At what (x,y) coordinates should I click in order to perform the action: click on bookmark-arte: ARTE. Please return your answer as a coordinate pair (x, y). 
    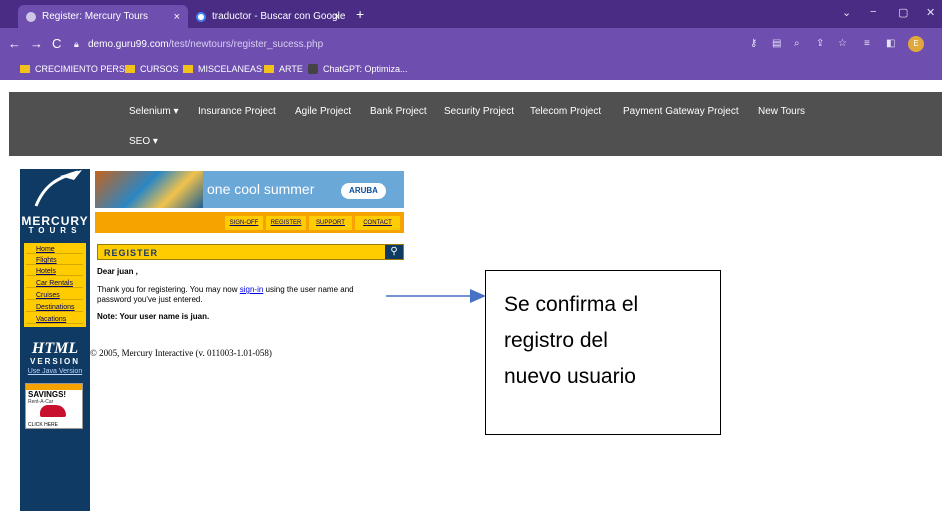
    Looking at the image, I should click on (283, 69).